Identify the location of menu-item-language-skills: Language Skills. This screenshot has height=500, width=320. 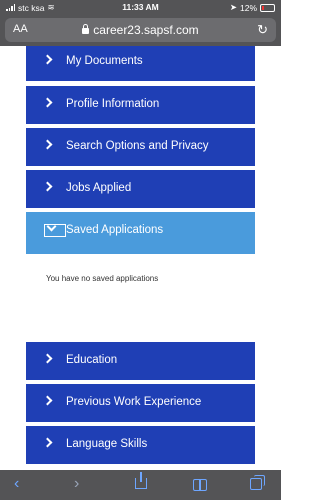
(140, 445).